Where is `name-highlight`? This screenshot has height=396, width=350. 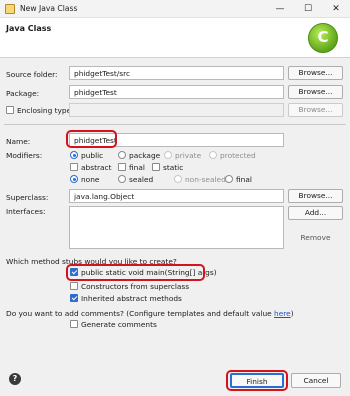 name-highlight is located at coordinates (91, 139).